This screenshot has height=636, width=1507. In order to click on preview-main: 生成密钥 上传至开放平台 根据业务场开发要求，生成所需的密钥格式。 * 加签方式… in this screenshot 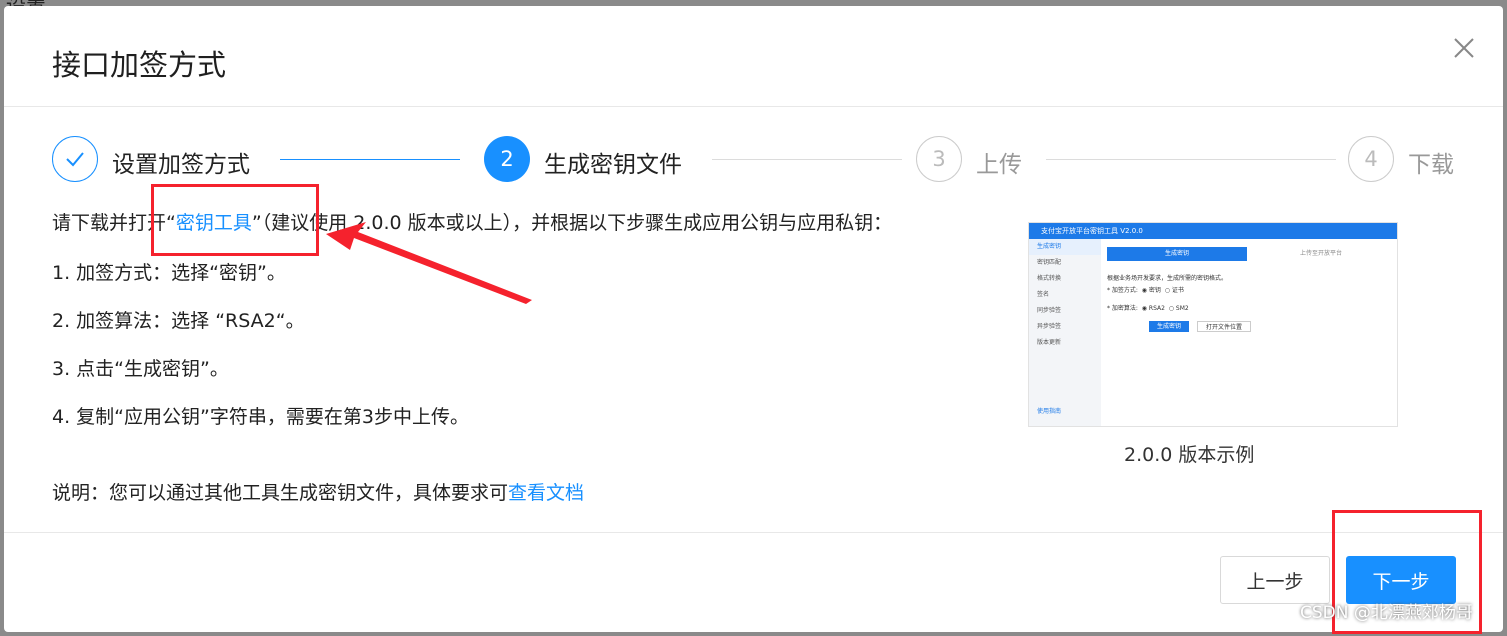, I will do `click(1249, 332)`.